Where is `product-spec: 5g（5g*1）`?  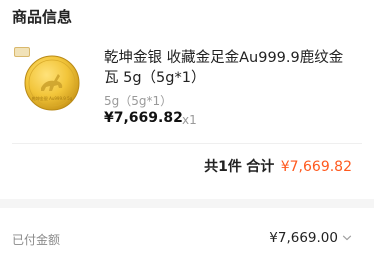
product-spec: 5g（5g*1） is located at coordinates (138, 101).